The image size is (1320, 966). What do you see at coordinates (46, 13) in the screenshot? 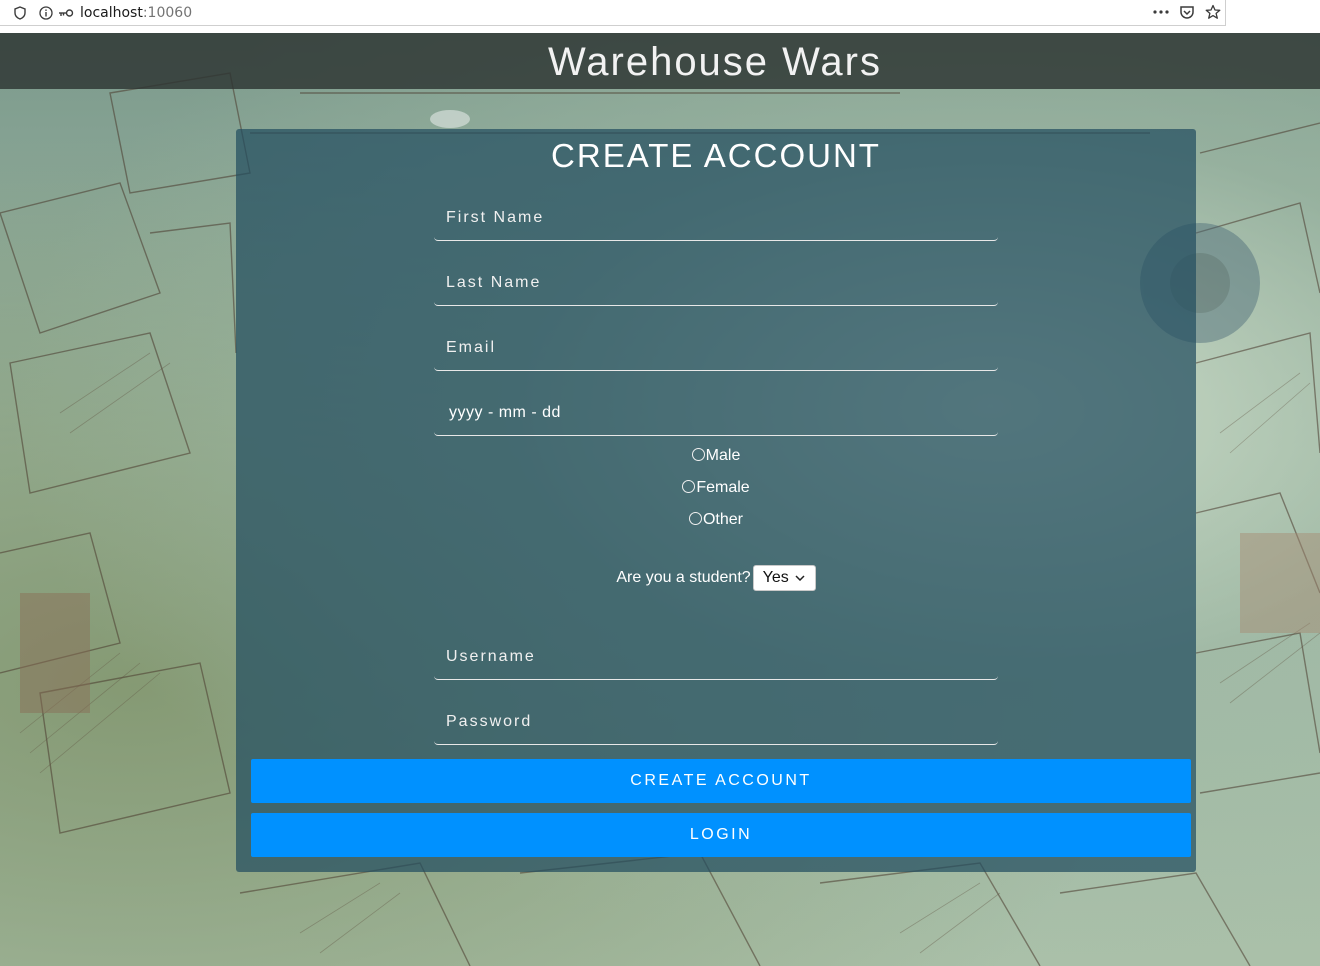
I see `info-icon` at bounding box center [46, 13].